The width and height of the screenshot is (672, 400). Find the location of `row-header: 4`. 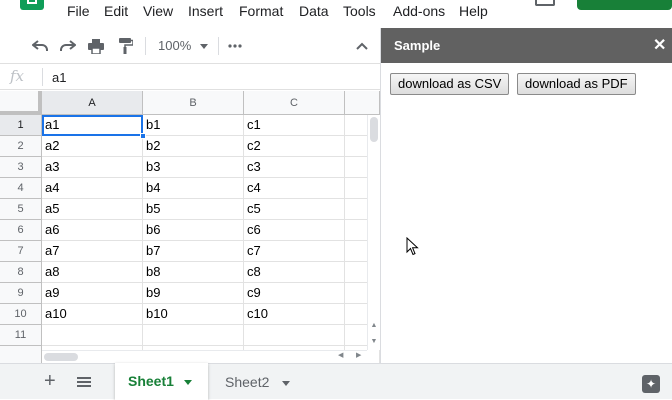

row-header: 4 is located at coordinates (21, 188).